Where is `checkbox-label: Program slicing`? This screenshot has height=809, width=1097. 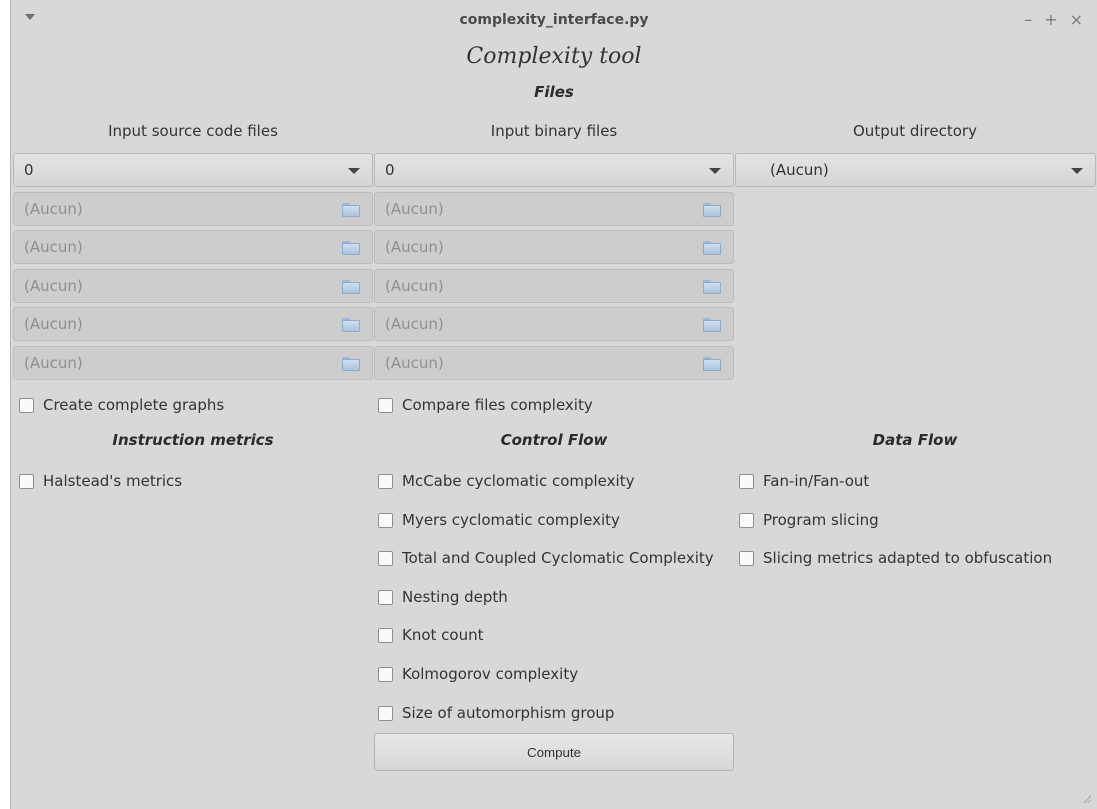 checkbox-label: Program slicing is located at coordinates (821, 520).